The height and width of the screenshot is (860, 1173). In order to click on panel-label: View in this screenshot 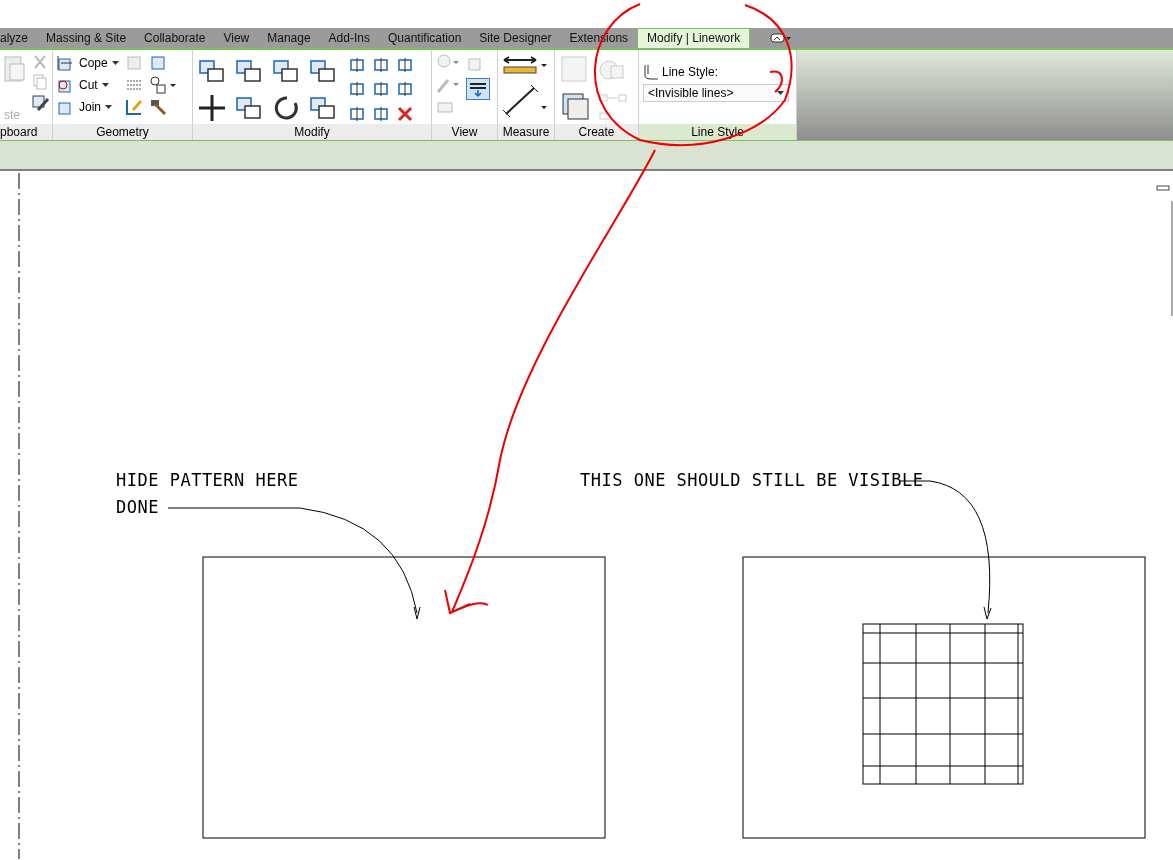, I will do `click(464, 132)`.